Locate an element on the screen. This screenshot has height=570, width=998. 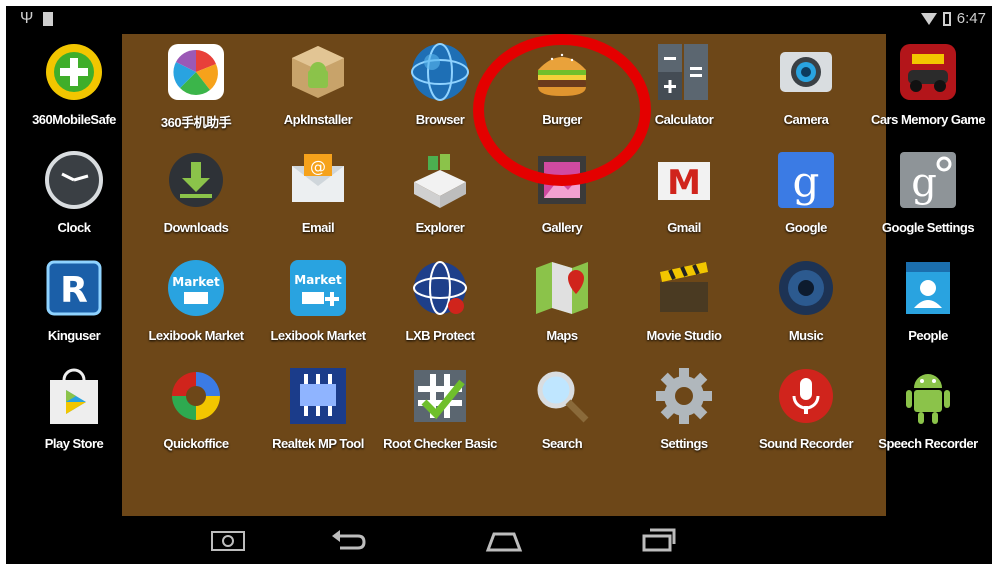
app-music: Music is located at coordinates (806, 304).